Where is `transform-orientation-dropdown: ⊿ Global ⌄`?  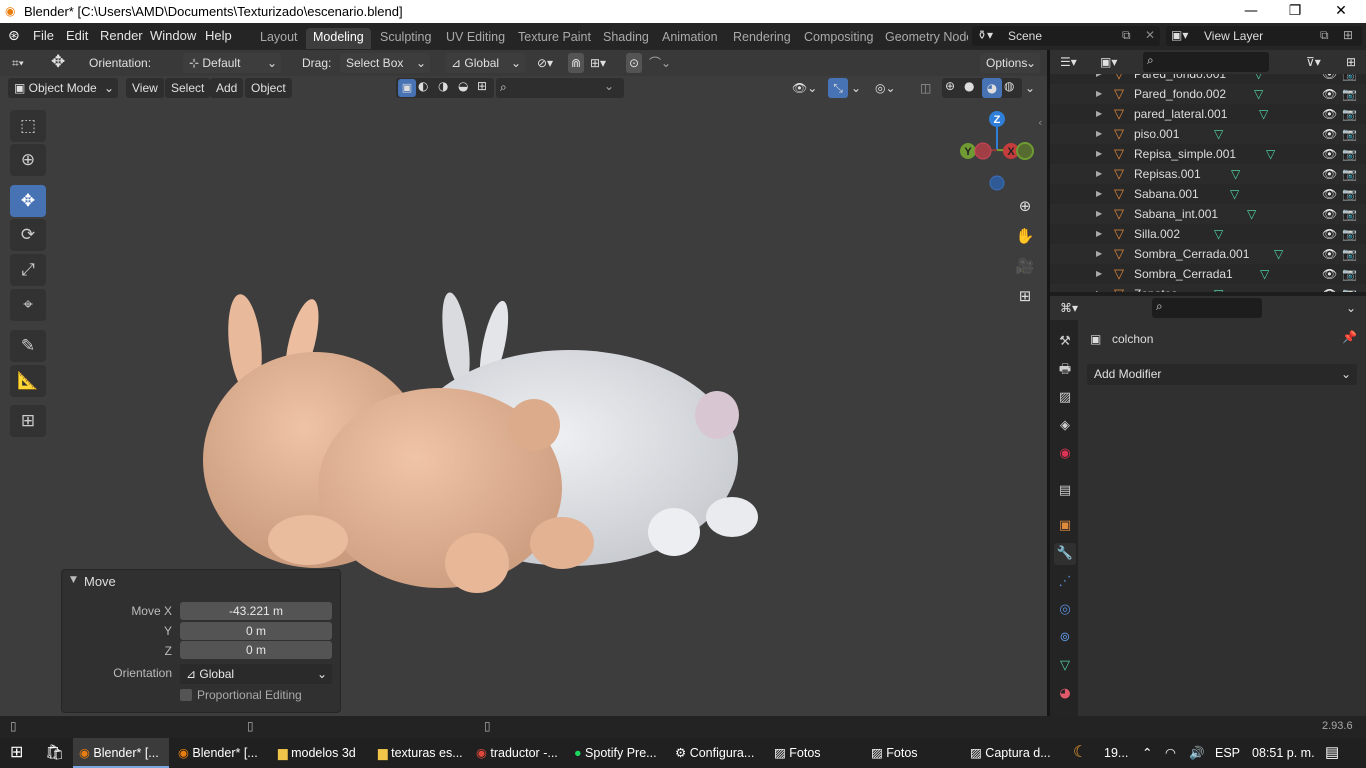
transform-orientation-dropdown: ⊿ Global ⌄ is located at coordinates (485, 63).